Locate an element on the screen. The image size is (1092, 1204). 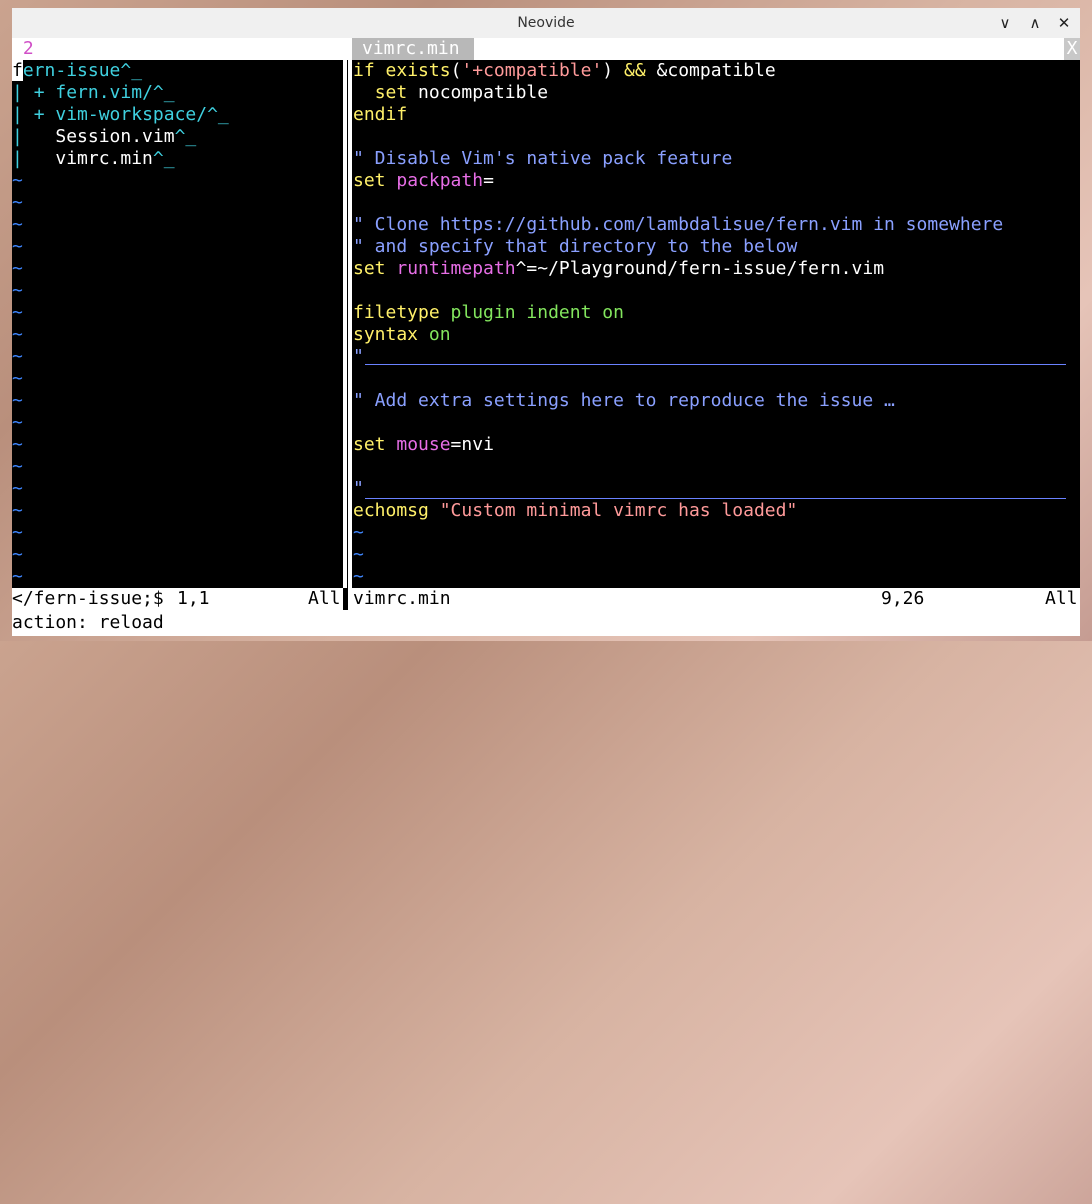
tree-item-fern-vim: | + fern.vim/^_ is located at coordinates (93, 93).